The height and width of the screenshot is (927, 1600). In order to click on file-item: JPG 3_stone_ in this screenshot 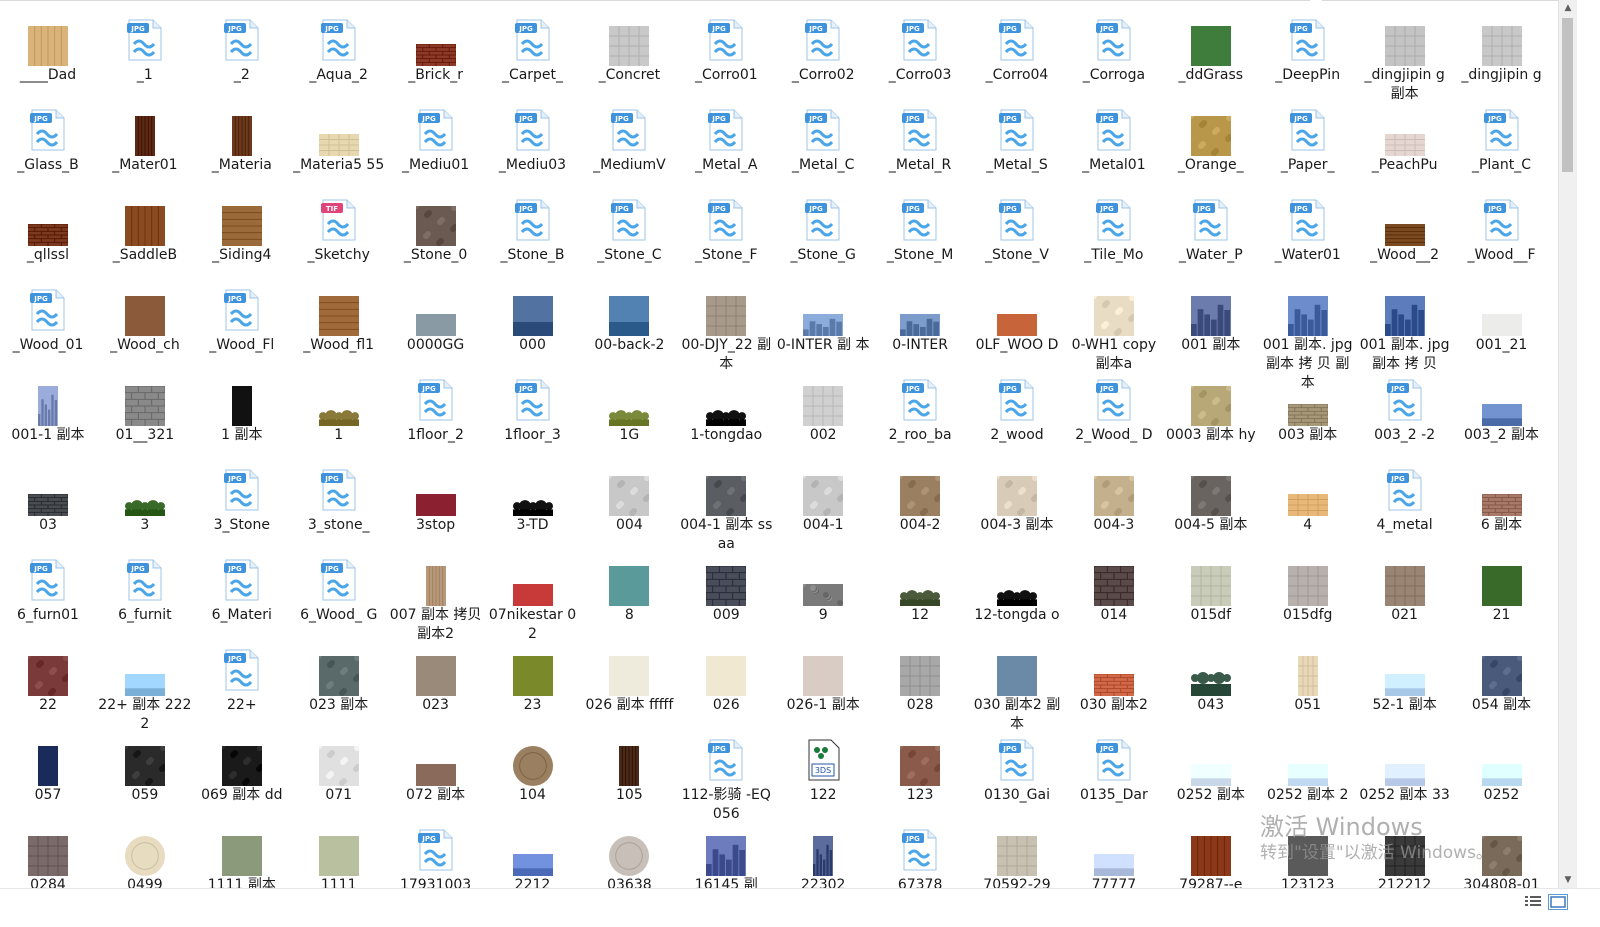, I will do `click(339, 499)`.